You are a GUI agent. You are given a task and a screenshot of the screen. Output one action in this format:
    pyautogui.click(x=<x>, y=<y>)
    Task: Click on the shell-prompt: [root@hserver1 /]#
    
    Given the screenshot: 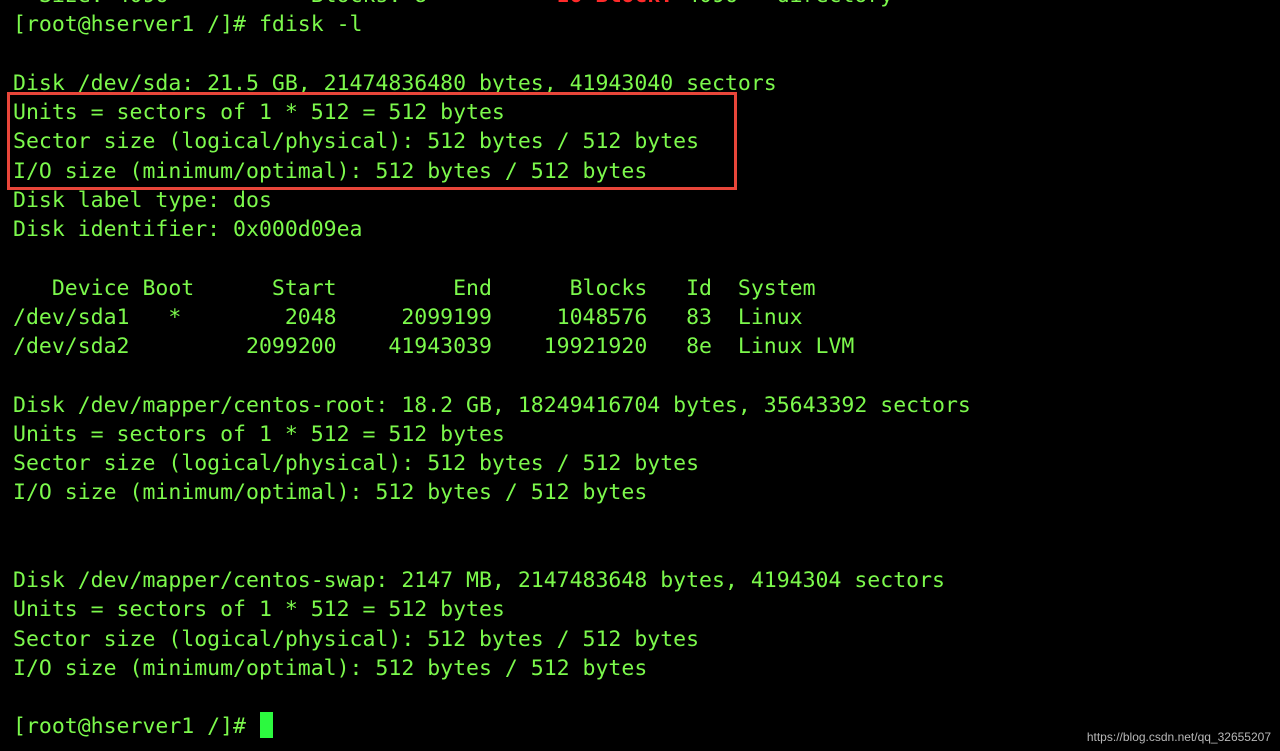 What is the action you would take?
    pyautogui.click(x=136, y=727)
    